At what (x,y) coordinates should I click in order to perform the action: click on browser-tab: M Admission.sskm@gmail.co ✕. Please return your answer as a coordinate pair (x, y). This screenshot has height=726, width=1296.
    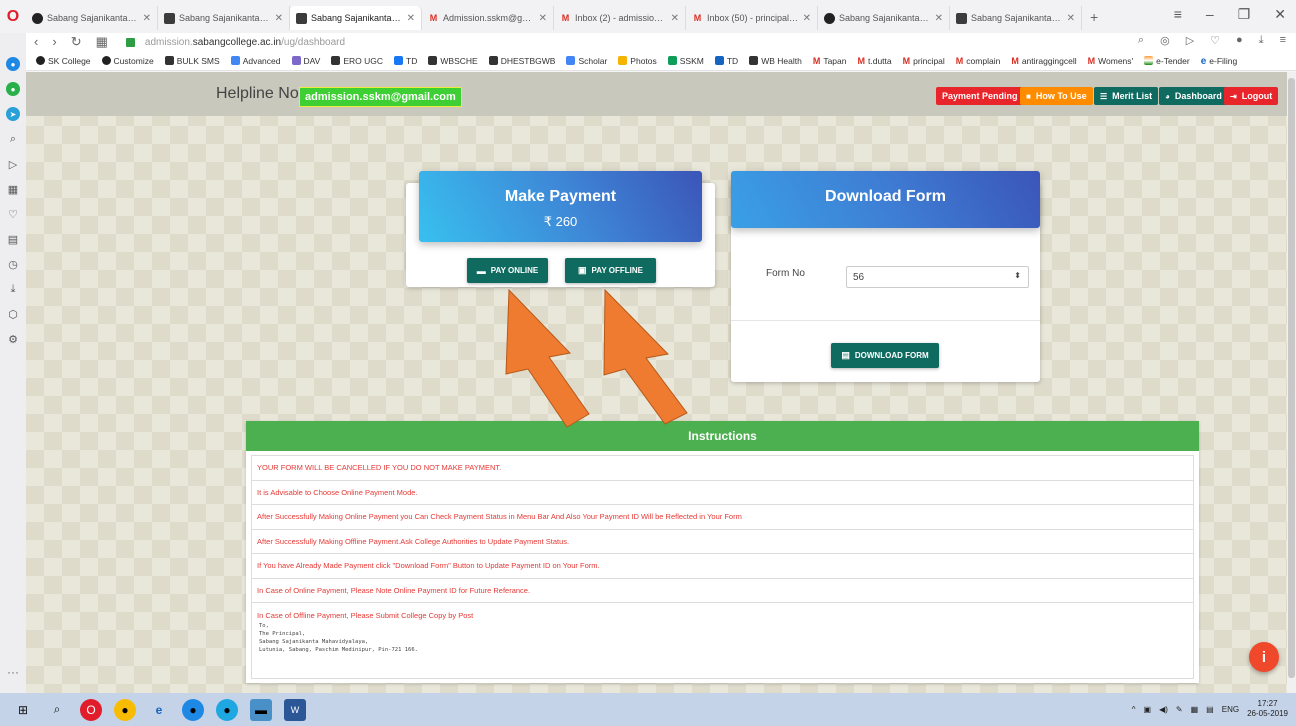
    Looking at the image, I should click on (488, 18).